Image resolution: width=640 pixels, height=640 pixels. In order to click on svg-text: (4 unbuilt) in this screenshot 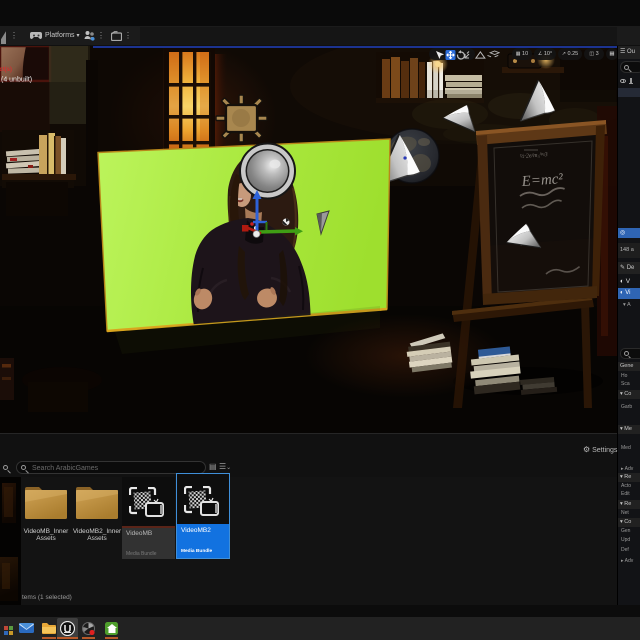, I will do `click(16, 80)`.